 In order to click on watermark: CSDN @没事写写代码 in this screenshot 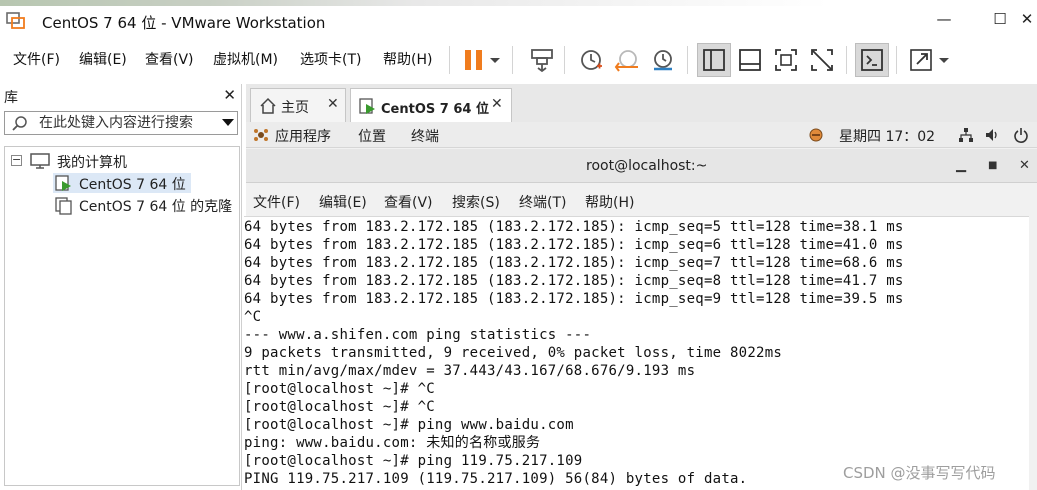, I will do `click(919, 473)`.